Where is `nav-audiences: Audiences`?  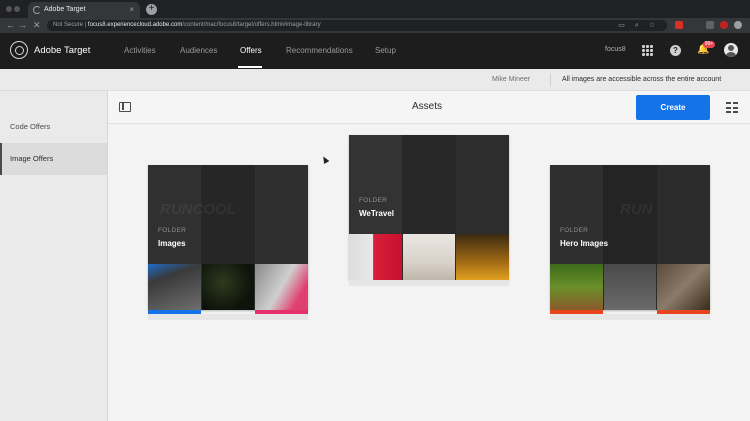 nav-audiences: Audiences is located at coordinates (198, 50).